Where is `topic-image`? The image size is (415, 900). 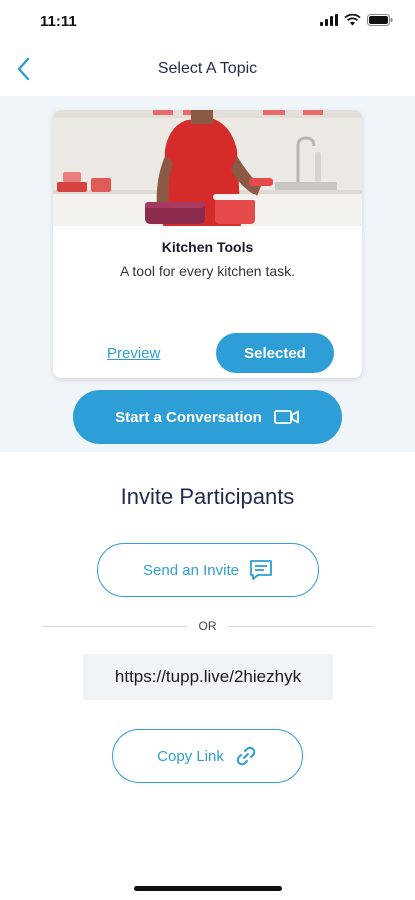
topic-image is located at coordinates (207, 168).